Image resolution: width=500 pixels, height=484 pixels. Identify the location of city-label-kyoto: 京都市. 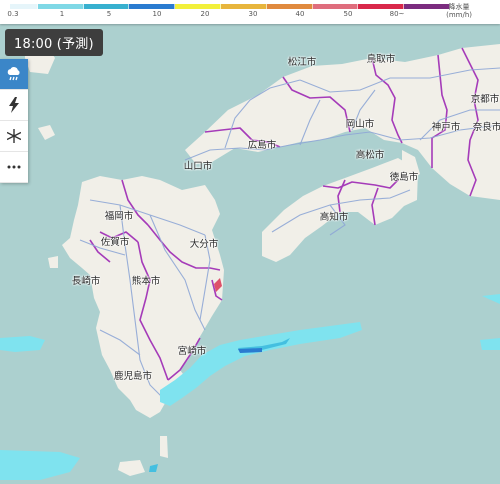
(485, 99).